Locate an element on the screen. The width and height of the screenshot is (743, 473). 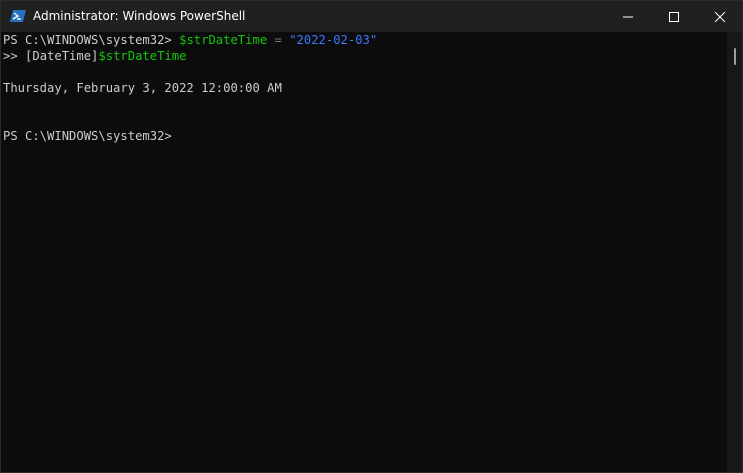
command-line-2: >> [DateTime]$strDateTime is located at coordinates (94, 56).